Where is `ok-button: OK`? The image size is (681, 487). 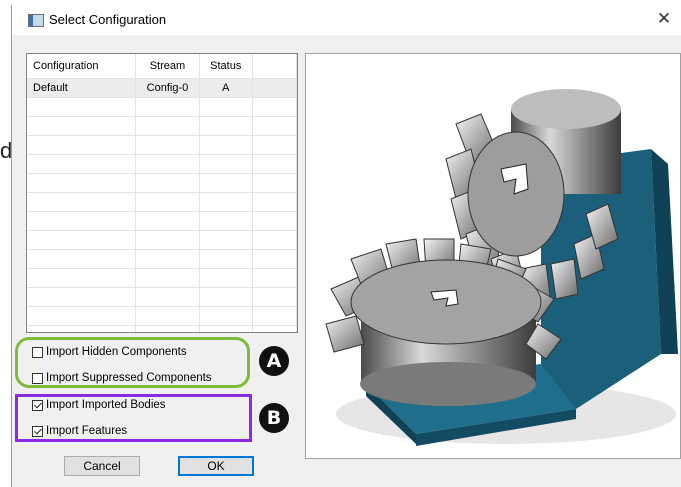 ok-button: OK is located at coordinates (216, 466).